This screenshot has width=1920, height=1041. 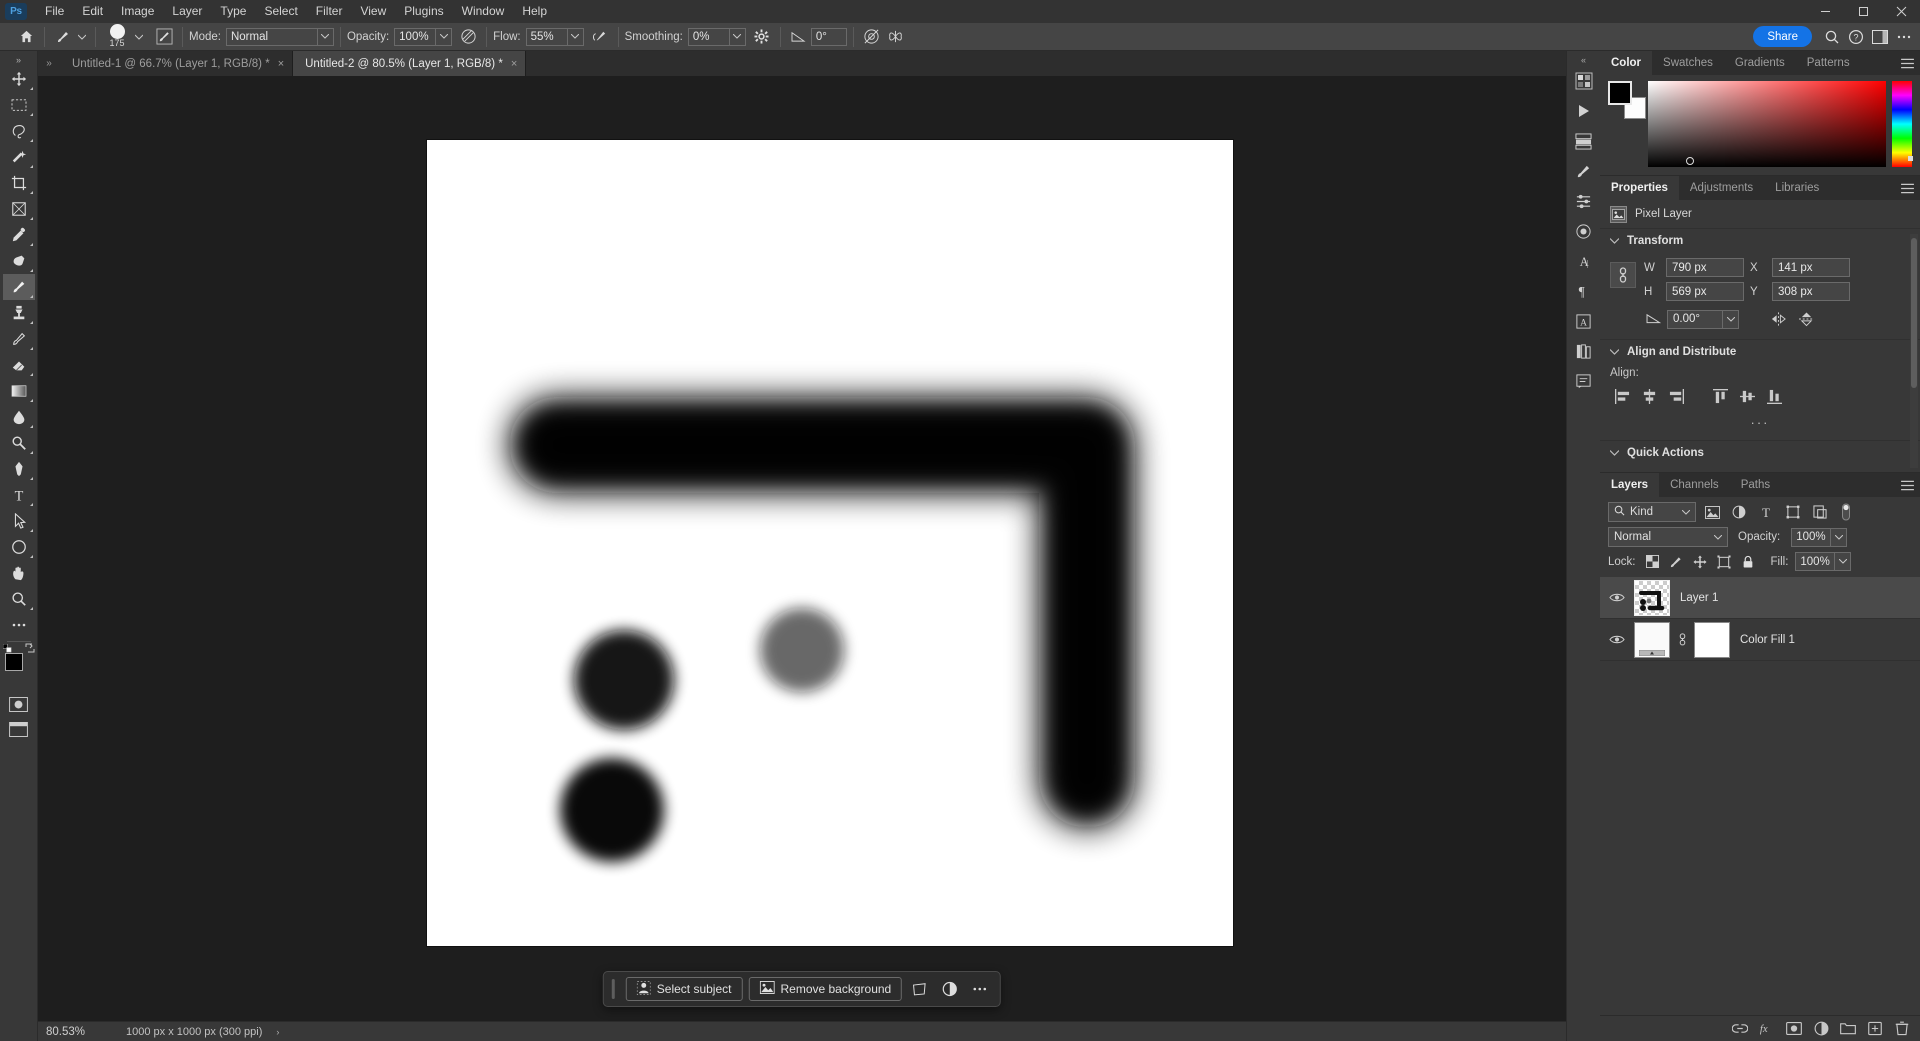 What do you see at coordinates (1767, 1029) in the screenshot?
I see `layer-style-fx-icon: fx` at bounding box center [1767, 1029].